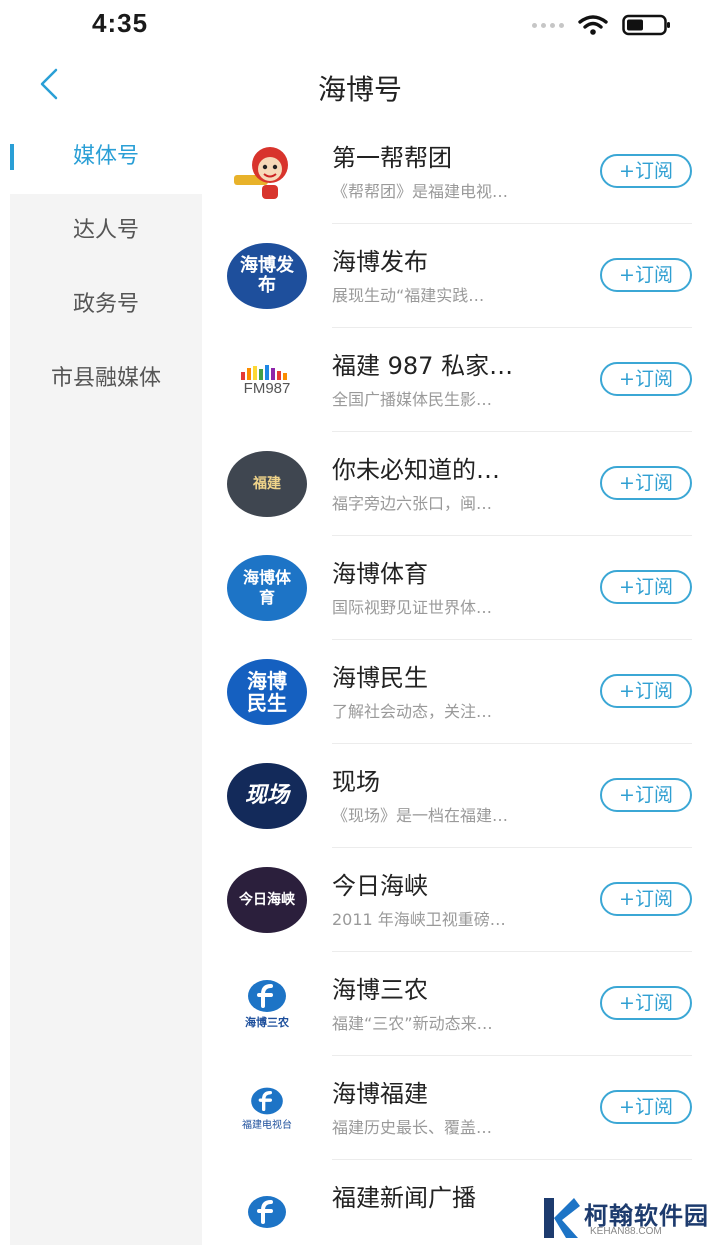 The image size is (720, 1245). What do you see at coordinates (593, 25) in the screenshot?
I see `wifi-icon` at bounding box center [593, 25].